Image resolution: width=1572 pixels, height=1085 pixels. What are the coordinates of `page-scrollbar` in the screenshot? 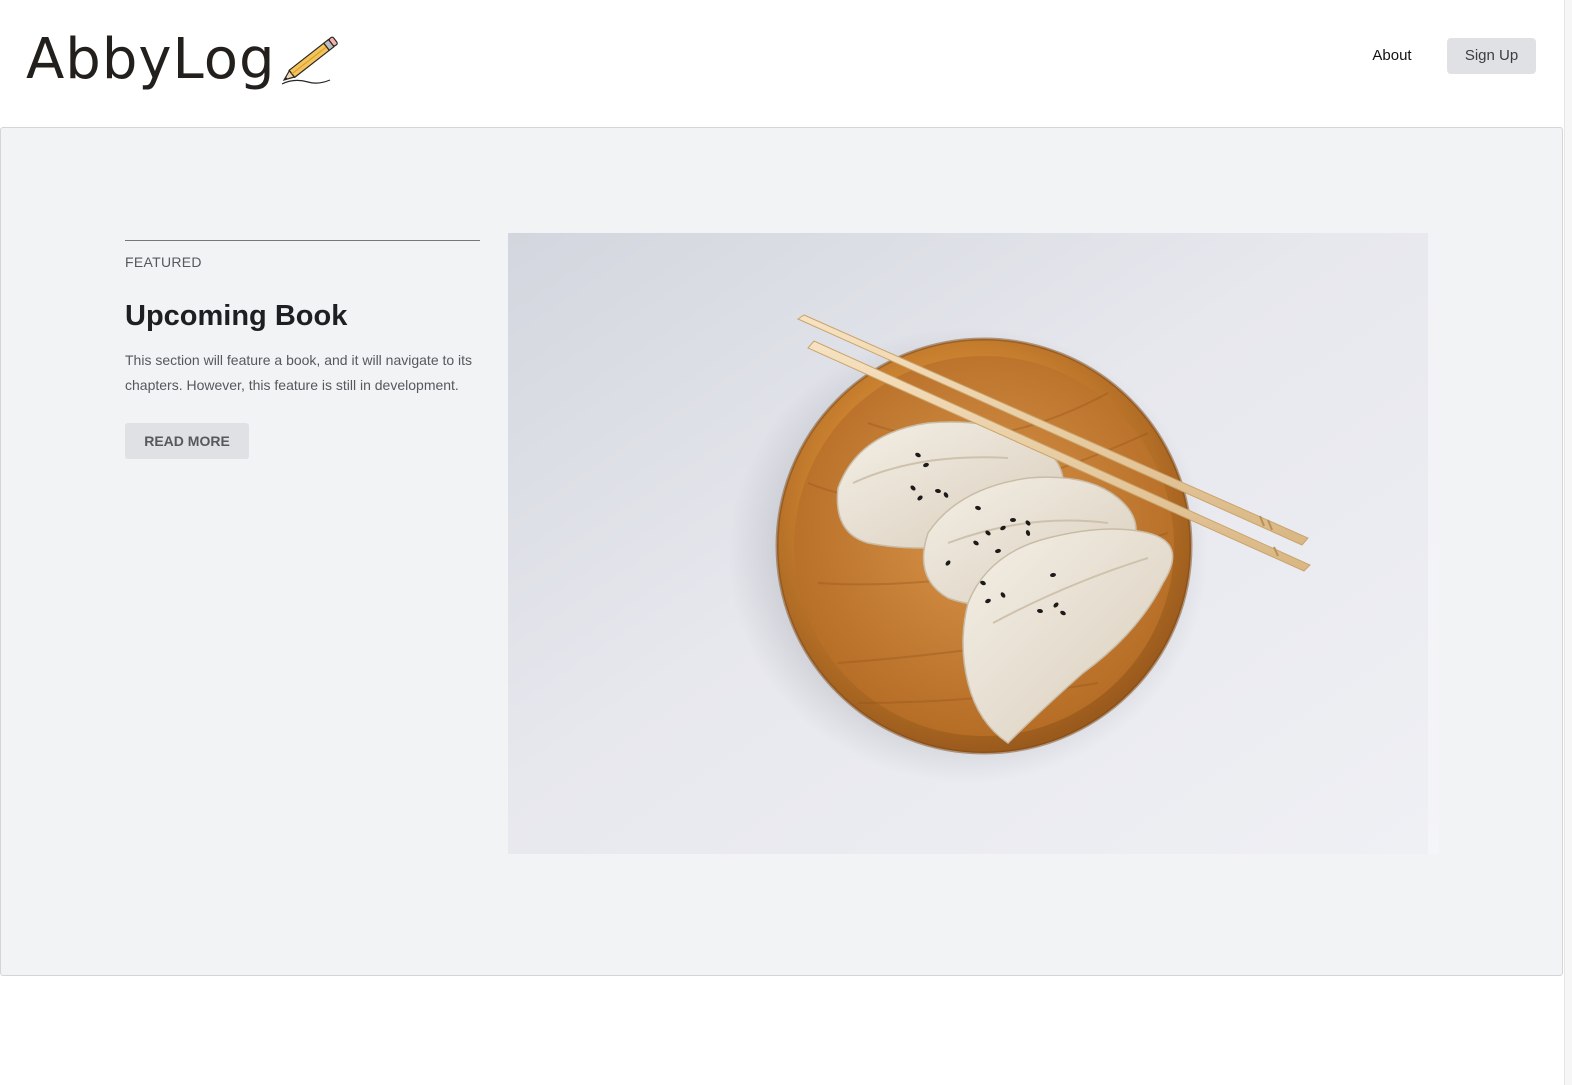 It's located at (1568, 542).